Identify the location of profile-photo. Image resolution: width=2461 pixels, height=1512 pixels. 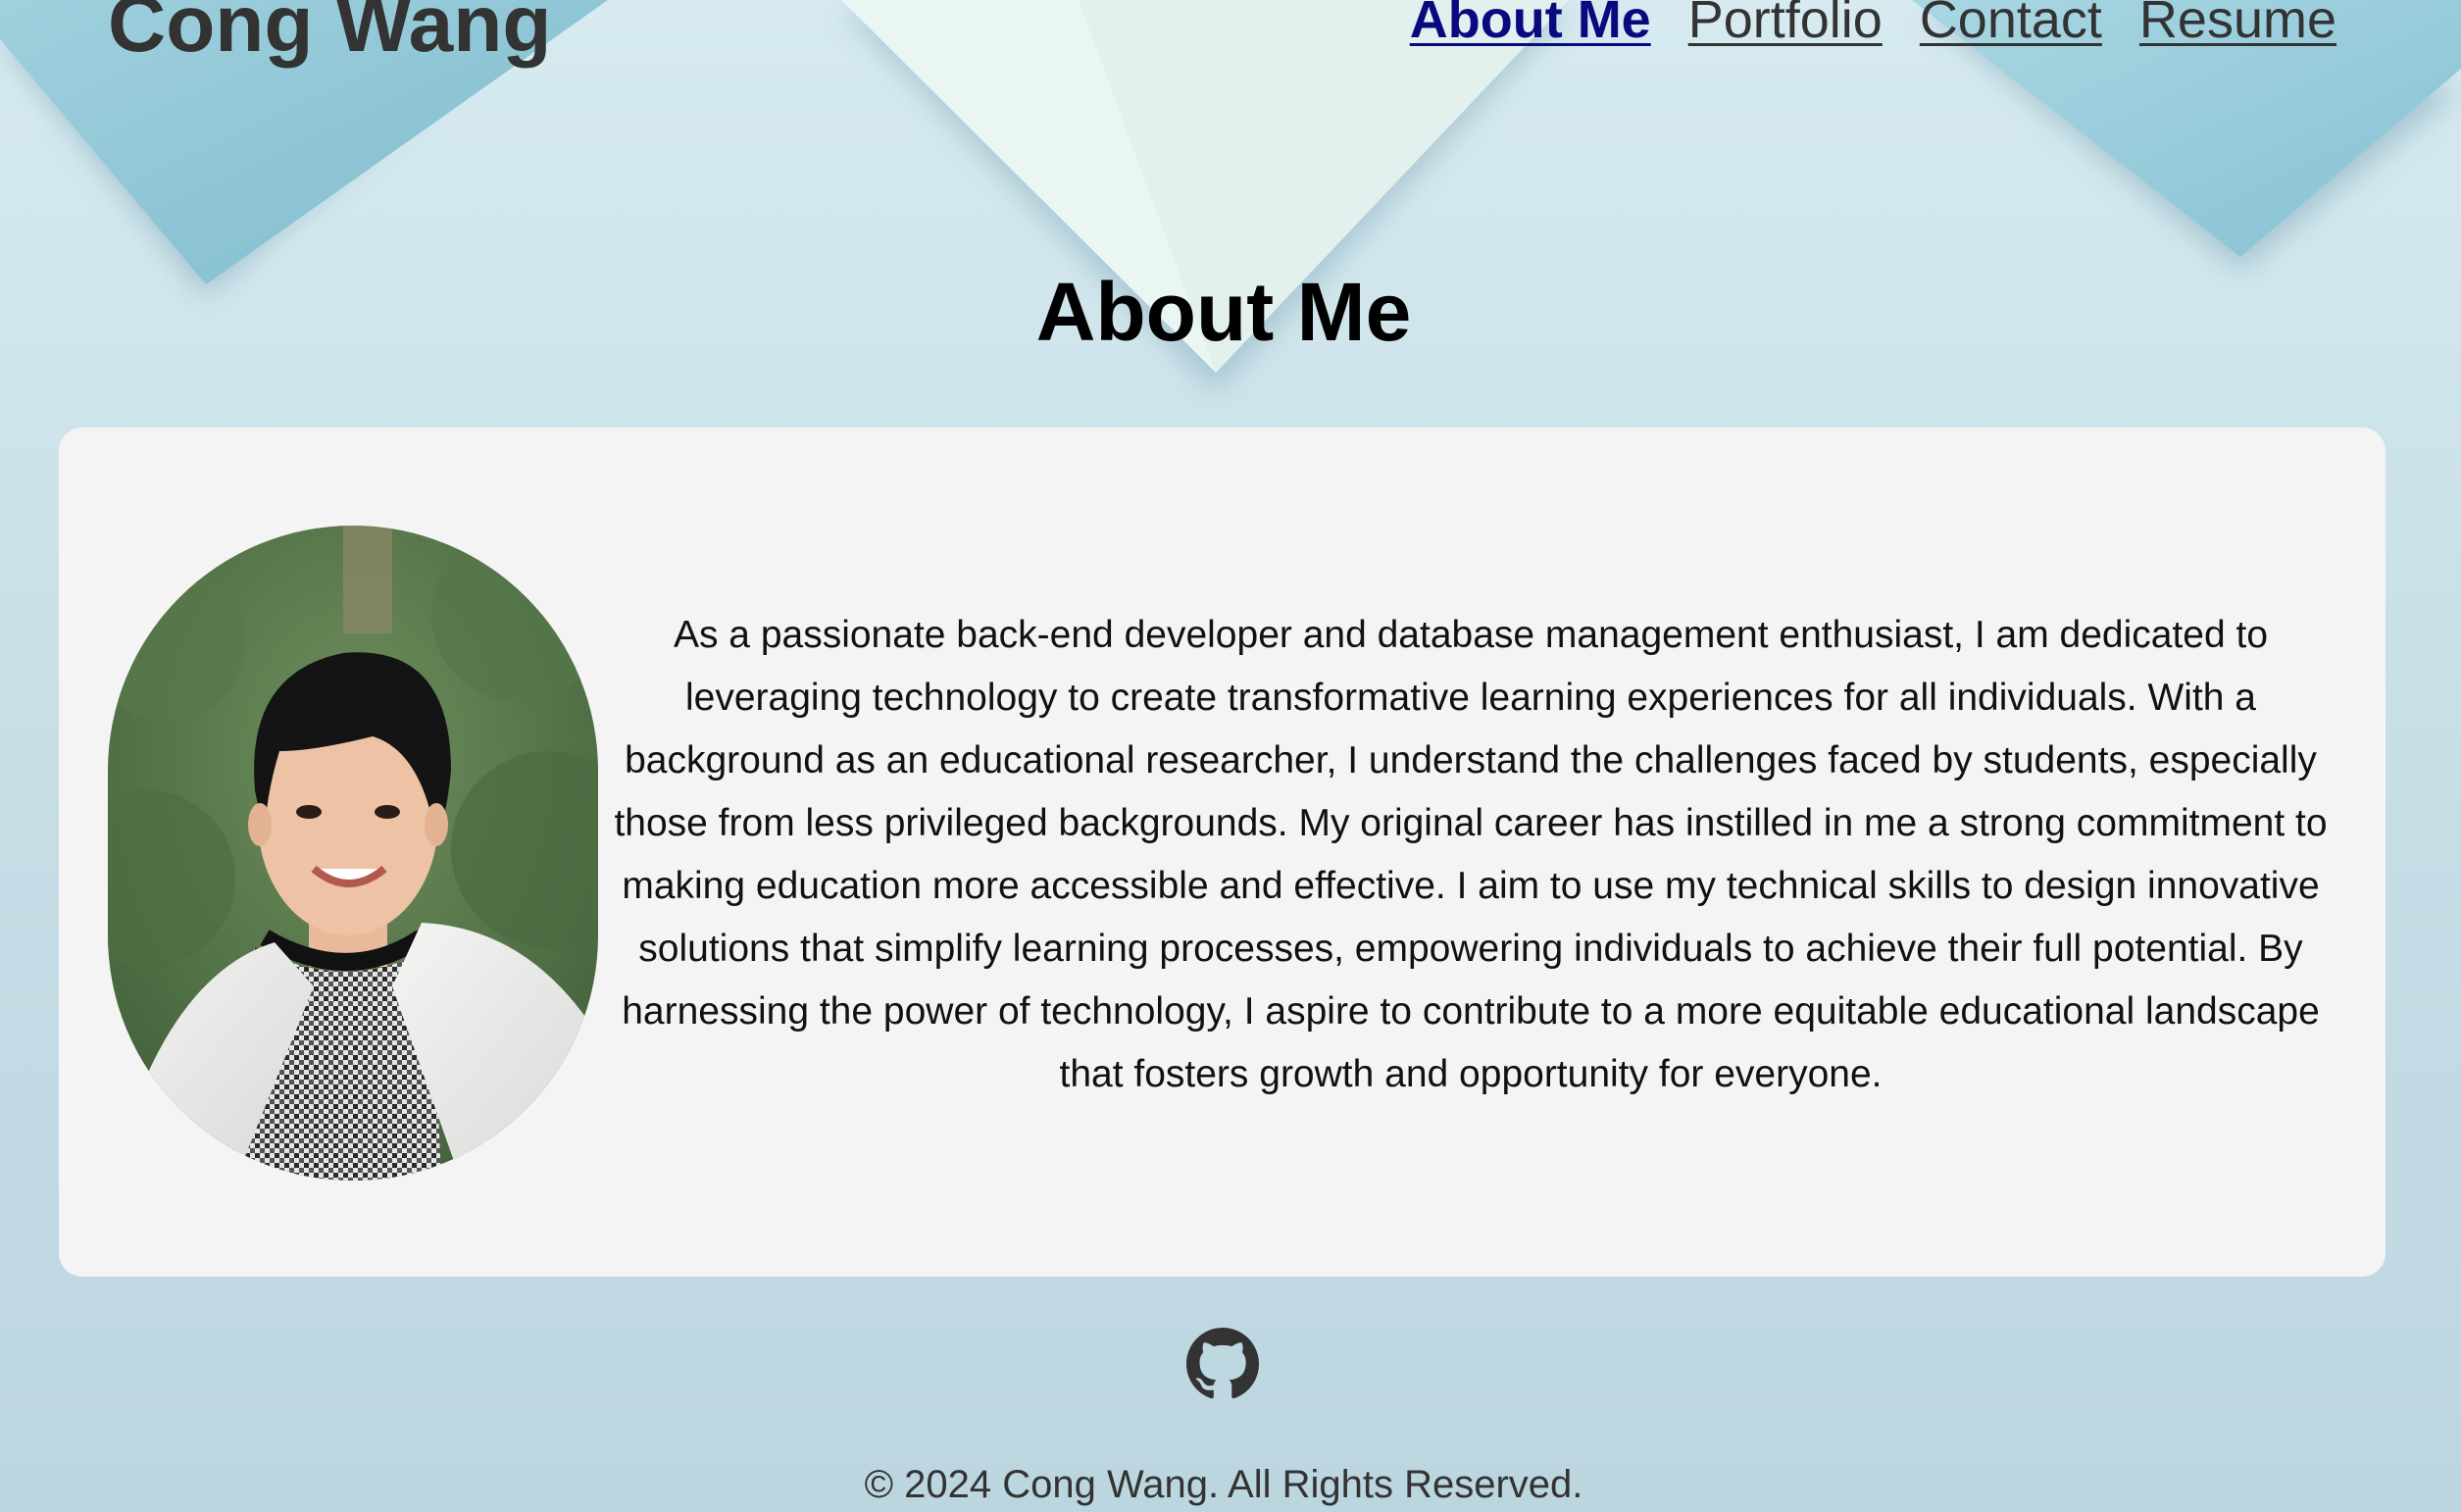
(353, 853).